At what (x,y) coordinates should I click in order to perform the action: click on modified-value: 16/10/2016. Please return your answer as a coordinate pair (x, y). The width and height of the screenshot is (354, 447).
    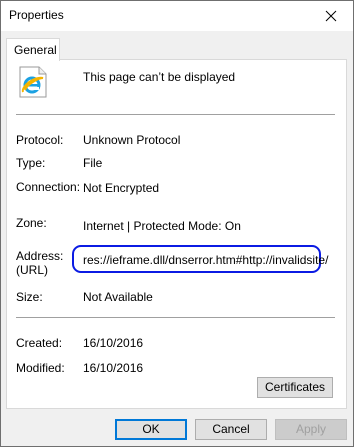
    Looking at the image, I should click on (113, 368).